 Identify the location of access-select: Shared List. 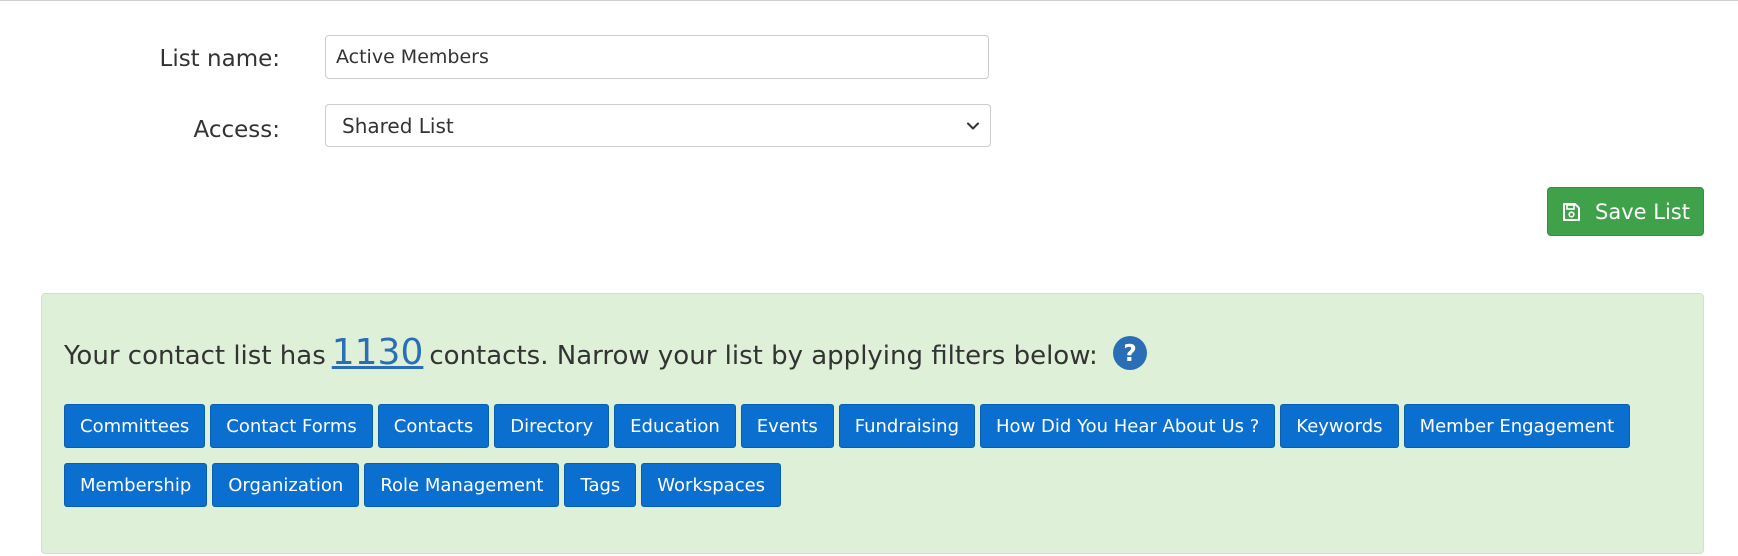
(658, 125).